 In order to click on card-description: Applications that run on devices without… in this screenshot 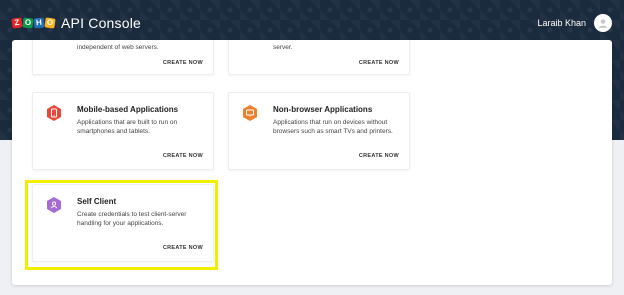, I will do `click(333, 127)`.